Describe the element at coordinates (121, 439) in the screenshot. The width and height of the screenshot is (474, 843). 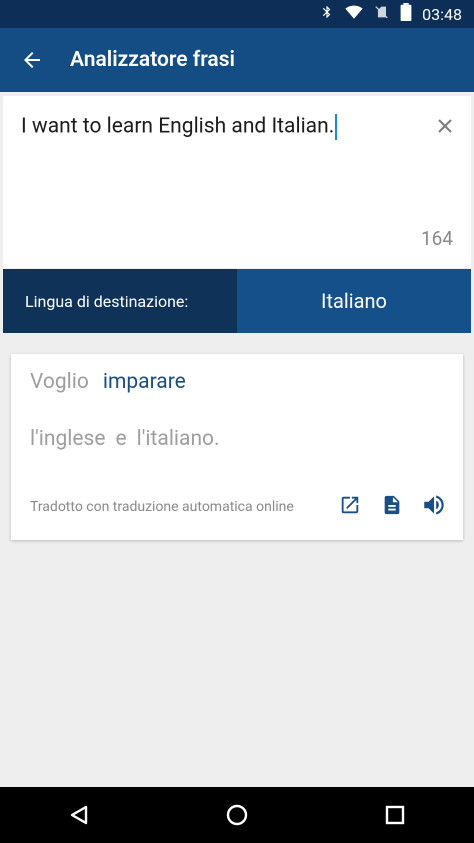
I see `result-word: e` at that location.